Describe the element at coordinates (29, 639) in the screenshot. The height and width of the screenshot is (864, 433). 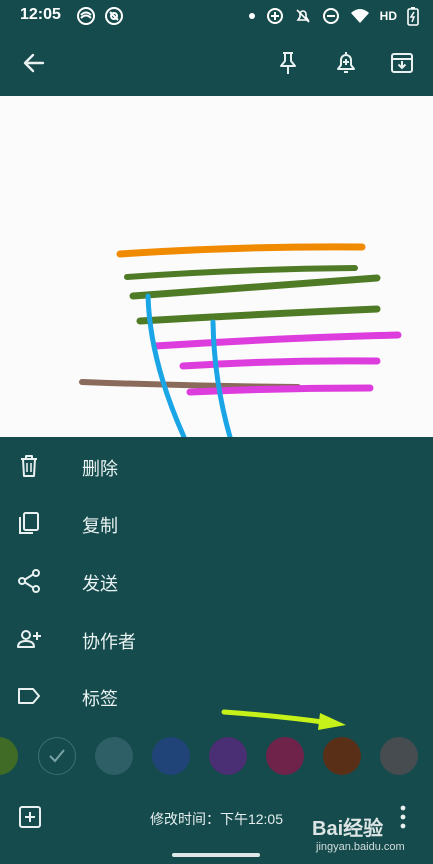
I see `person-add-icon` at that location.